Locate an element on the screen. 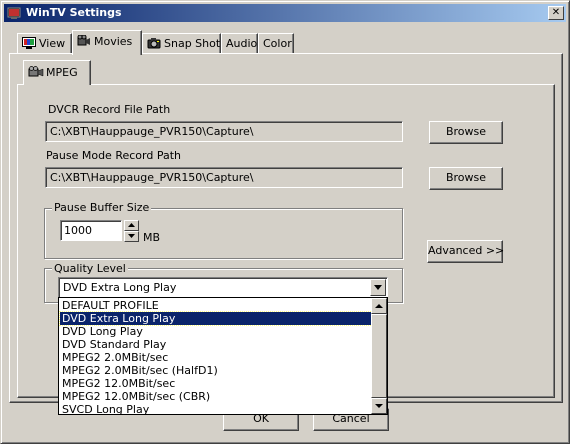 The image size is (570, 444). pause-browse-label: Browse is located at coordinates (466, 177).